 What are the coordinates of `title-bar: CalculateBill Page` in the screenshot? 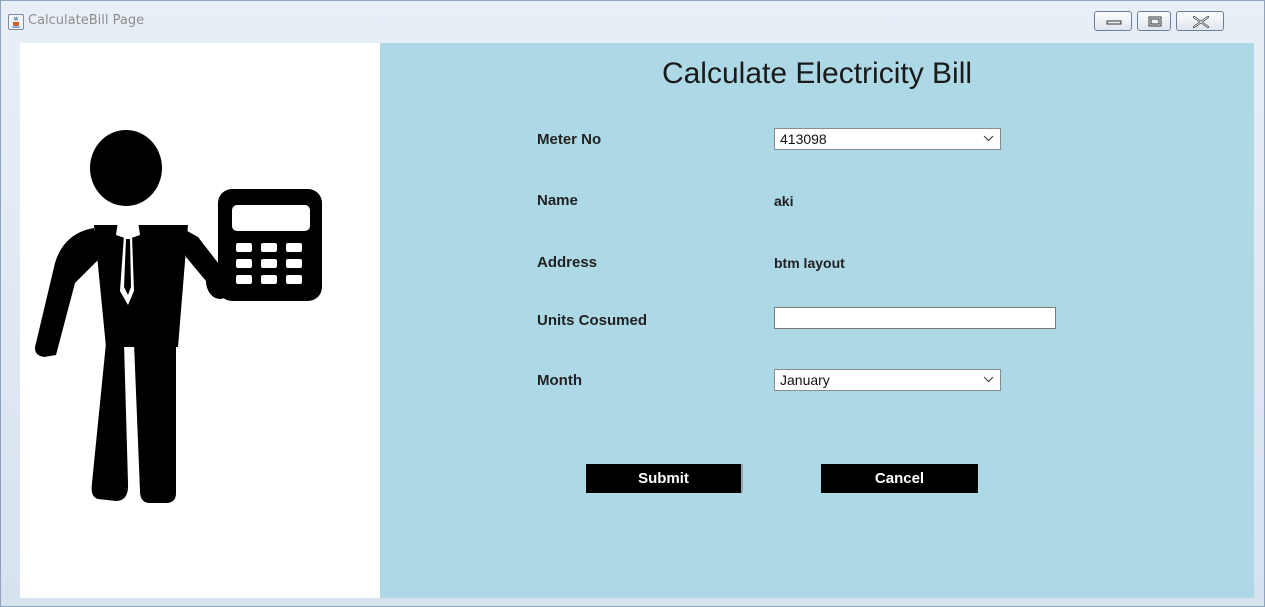 It's located at (632, 21).